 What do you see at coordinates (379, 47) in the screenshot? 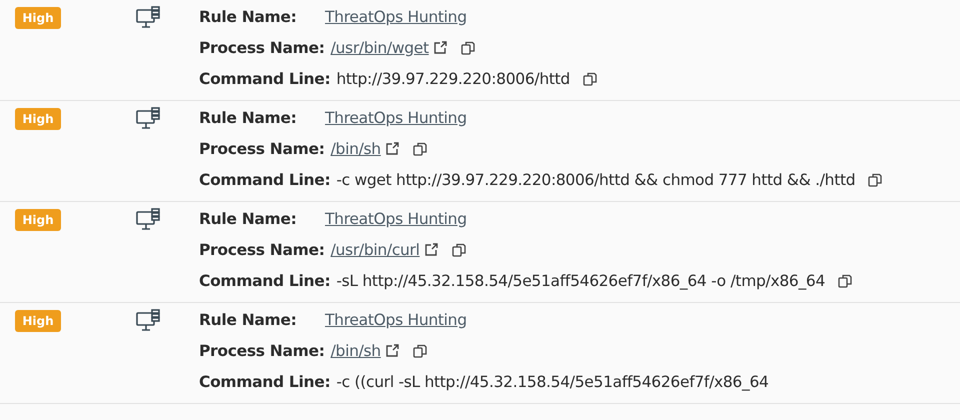
I see `process-link: /usr/bin/wget` at bounding box center [379, 47].